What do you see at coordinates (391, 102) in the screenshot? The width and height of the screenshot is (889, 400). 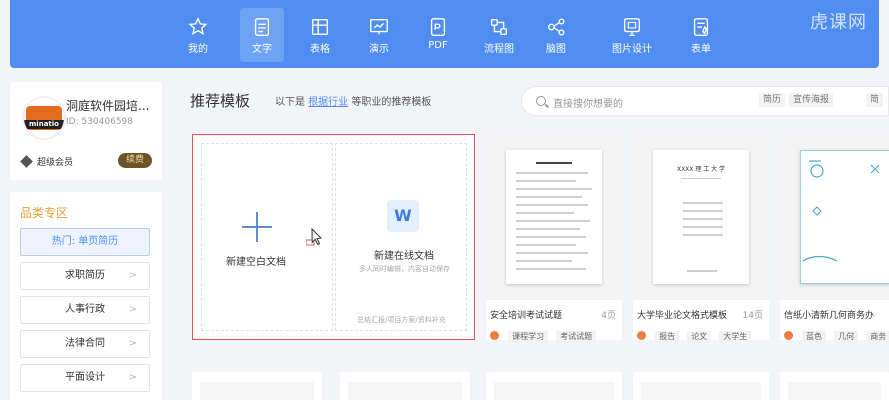 I see `subtitle-suffix: 等职业的推荐模板` at bounding box center [391, 102].